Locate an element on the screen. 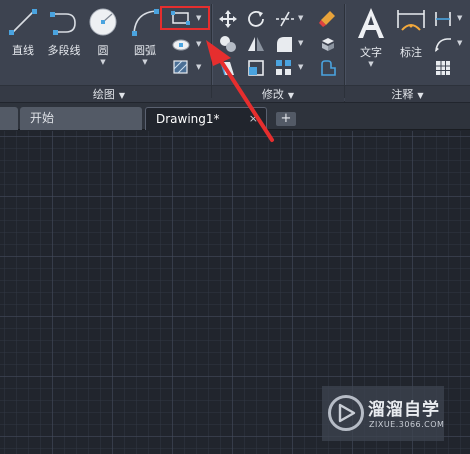 This screenshot has height=454, width=470. line-icon is located at coordinates (23, 22).